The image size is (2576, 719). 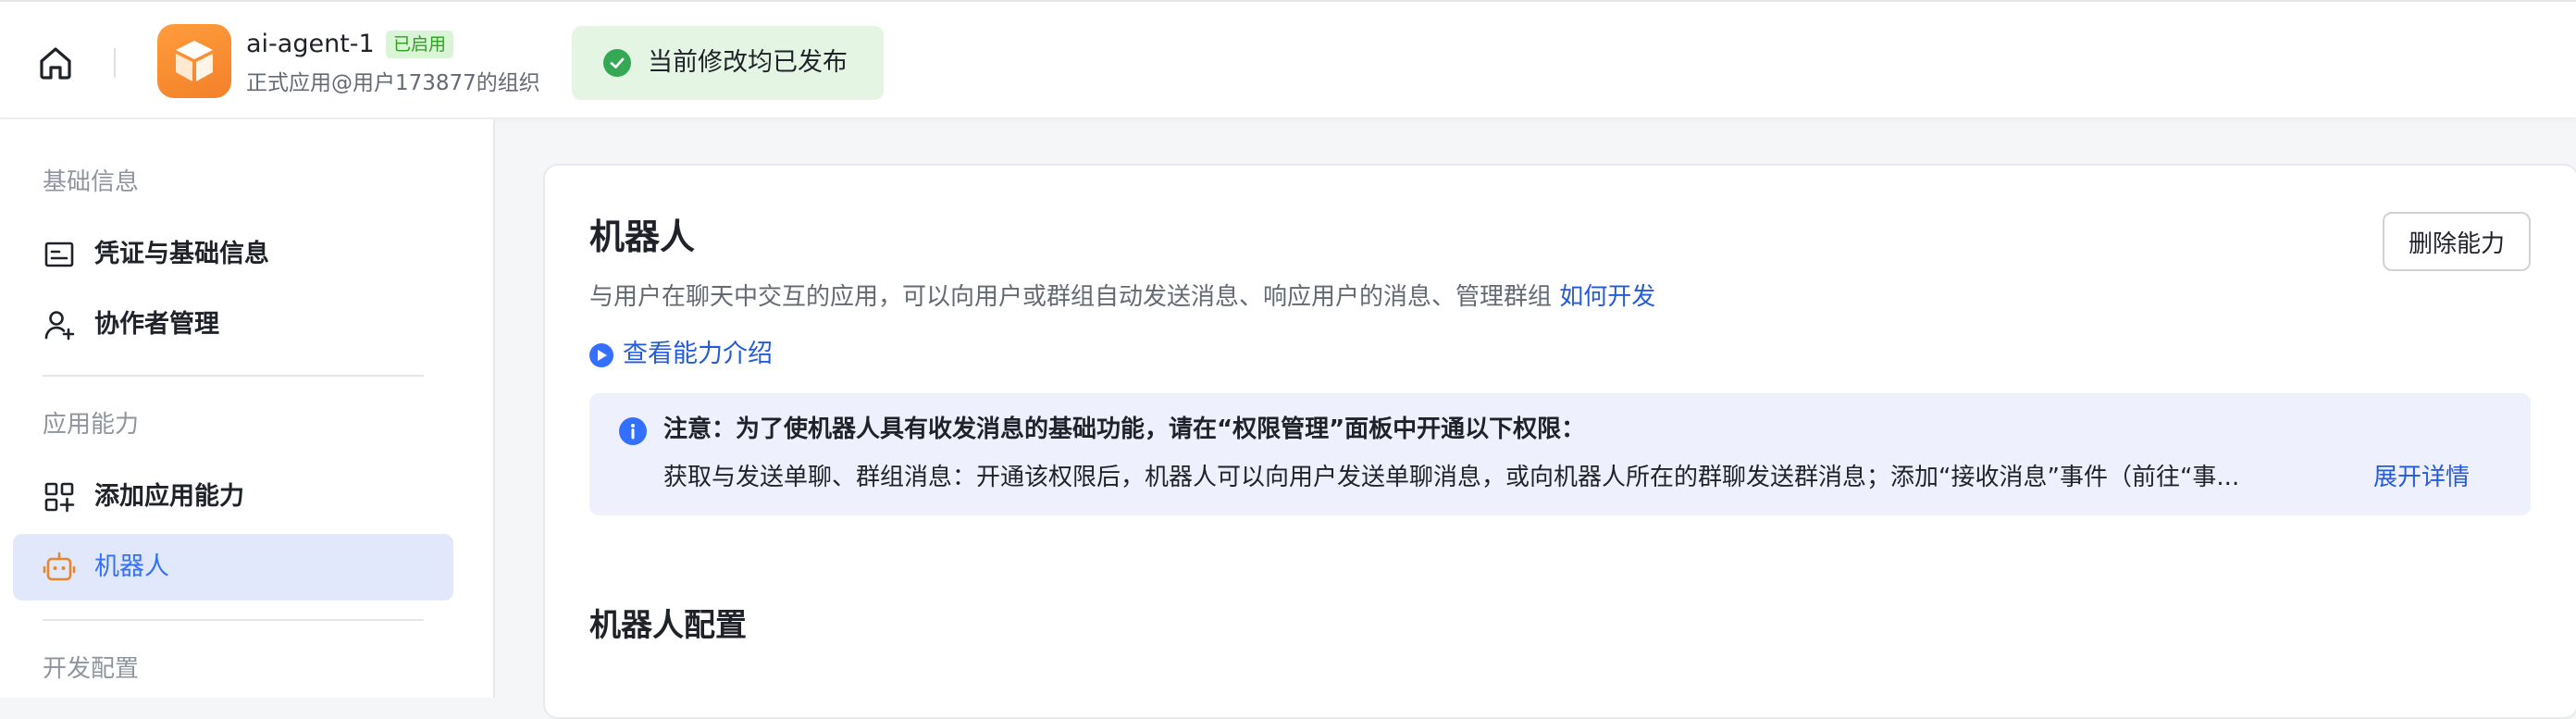 I want to click on sidebar-item-credentials: 凭证与基础信息, so click(x=233, y=254).